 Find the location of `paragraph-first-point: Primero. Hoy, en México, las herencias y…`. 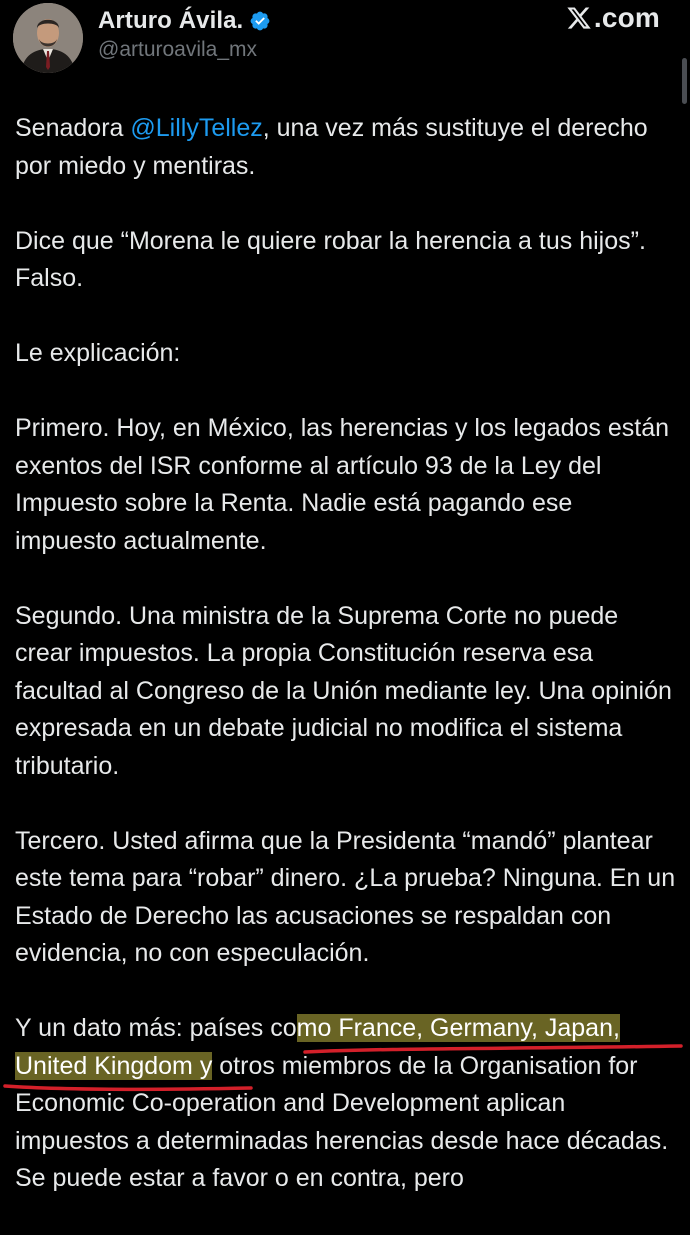

paragraph-first-point: Primero. Hoy, en México, las herencias y… is located at coordinates (342, 484).